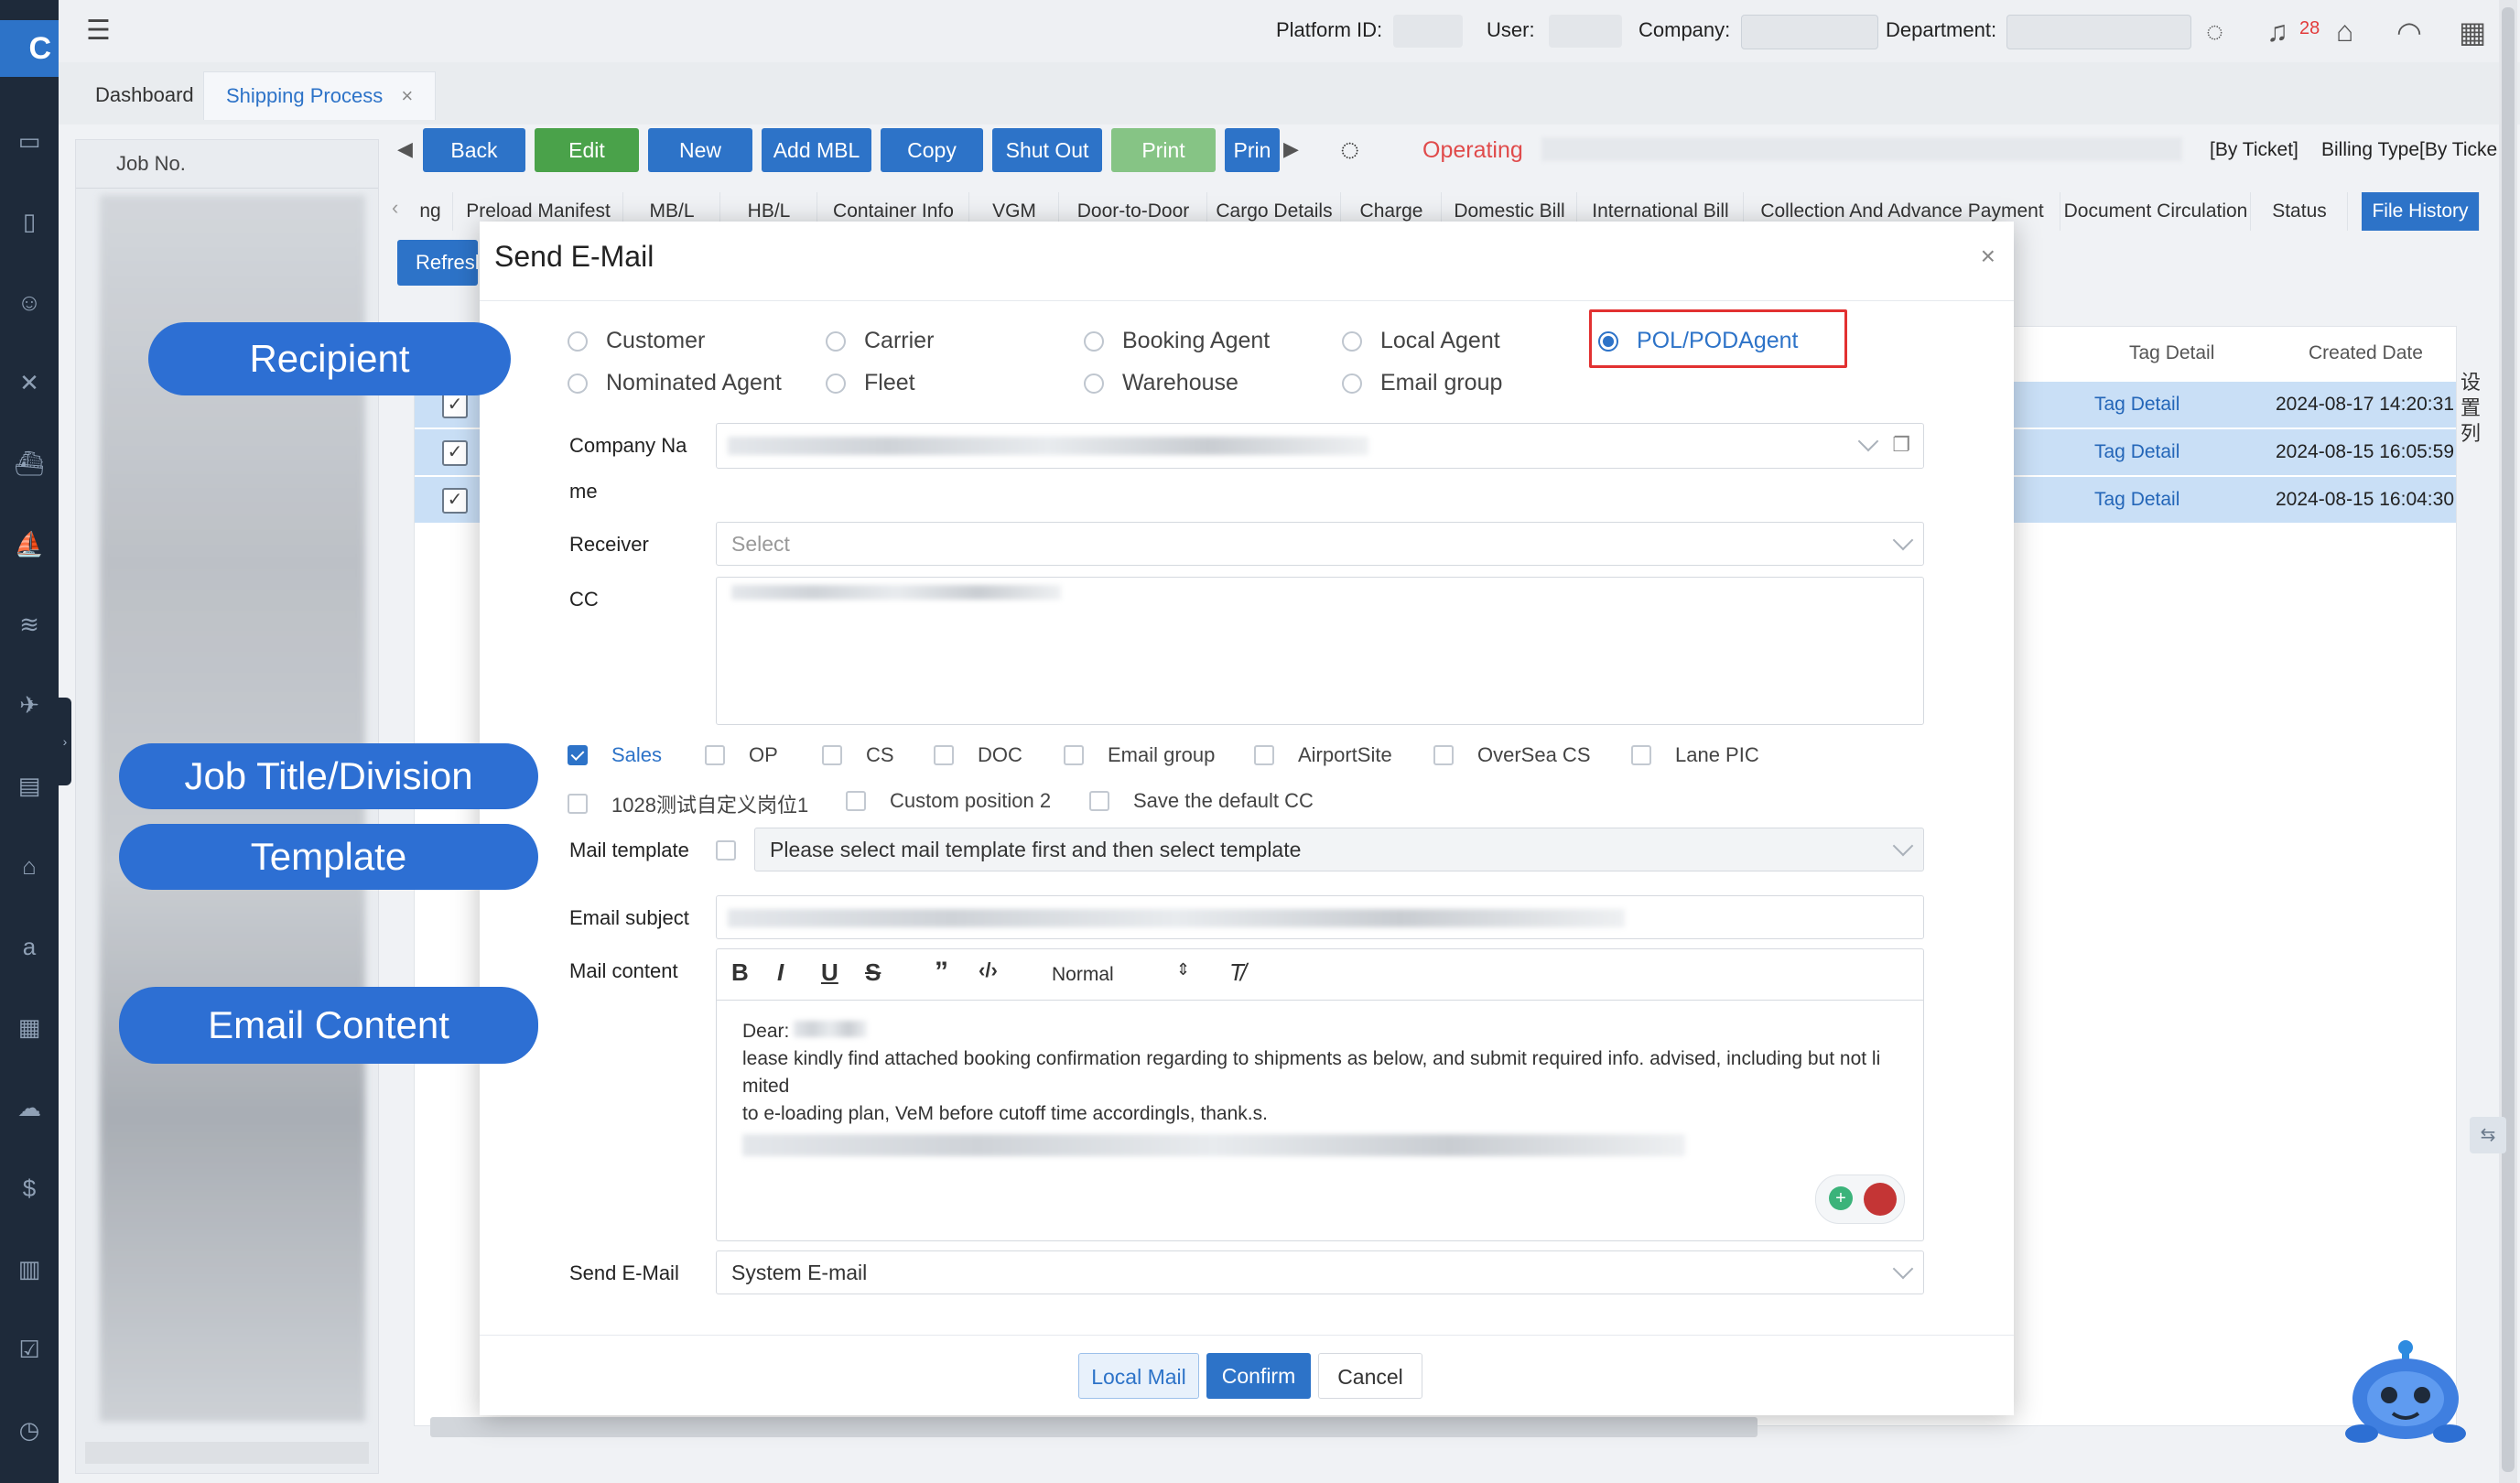  I want to click on print-more-button: Prin, so click(1252, 150).